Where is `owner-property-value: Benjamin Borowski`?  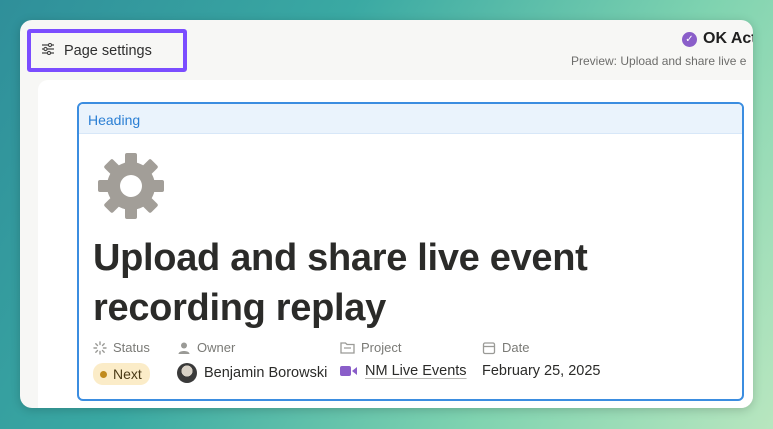 owner-property-value: Benjamin Borowski is located at coordinates (252, 373).